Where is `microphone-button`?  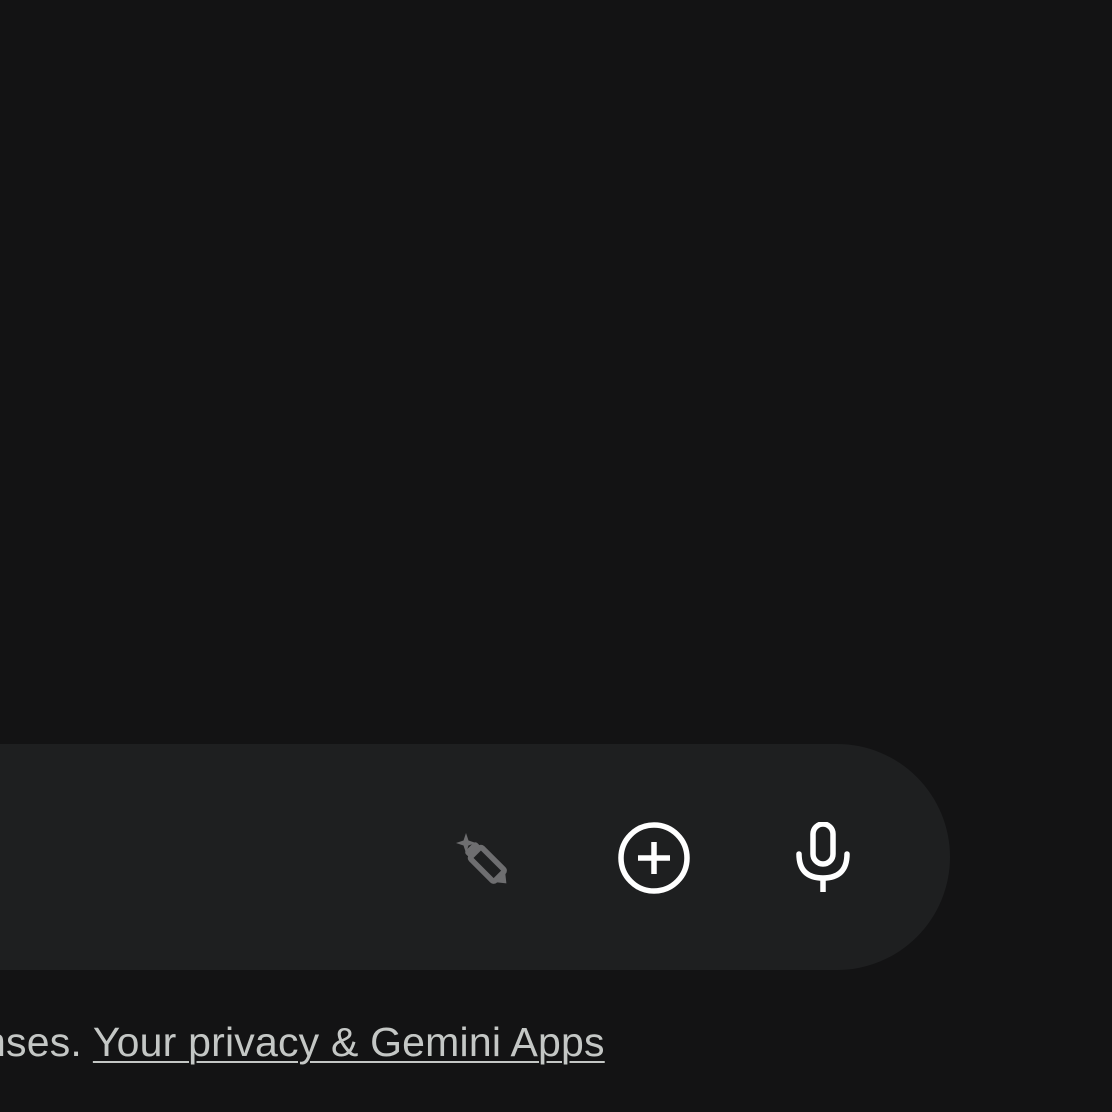
microphone-button is located at coordinates (823, 858).